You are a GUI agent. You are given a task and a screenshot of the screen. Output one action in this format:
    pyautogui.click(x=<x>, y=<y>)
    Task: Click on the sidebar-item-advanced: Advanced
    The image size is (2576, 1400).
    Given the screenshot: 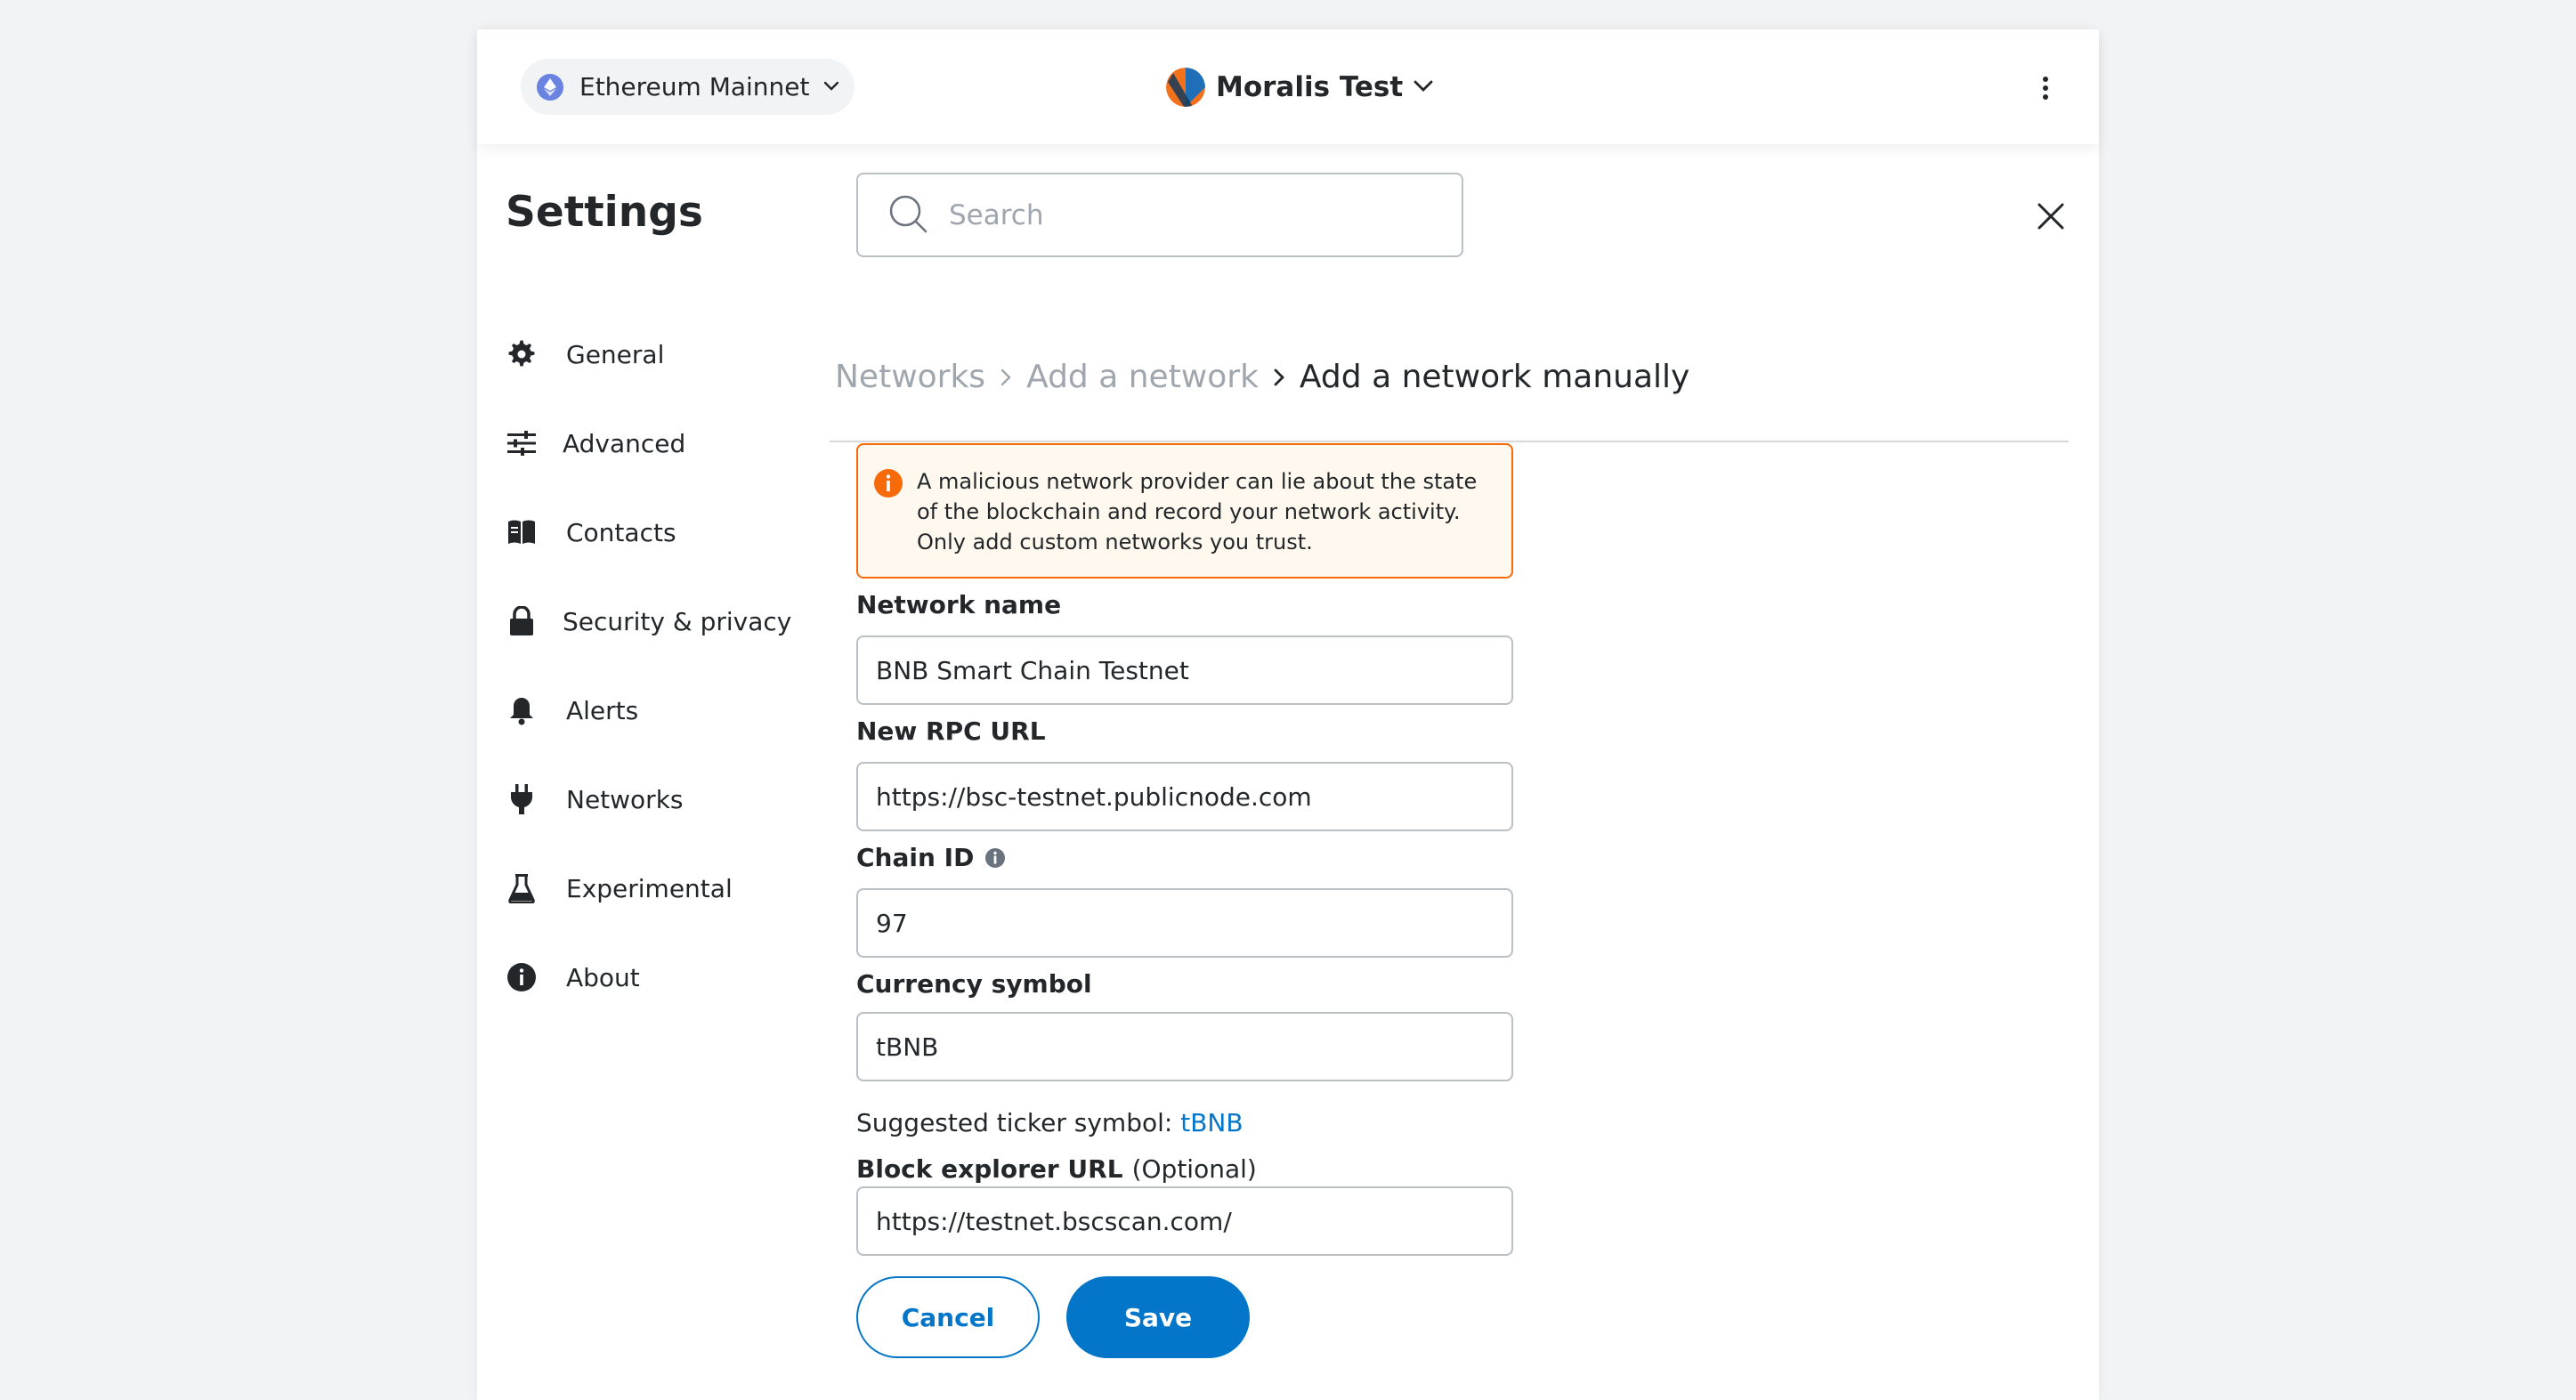 What is the action you would take?
    pyautogui.click(x=664, y=444)
    